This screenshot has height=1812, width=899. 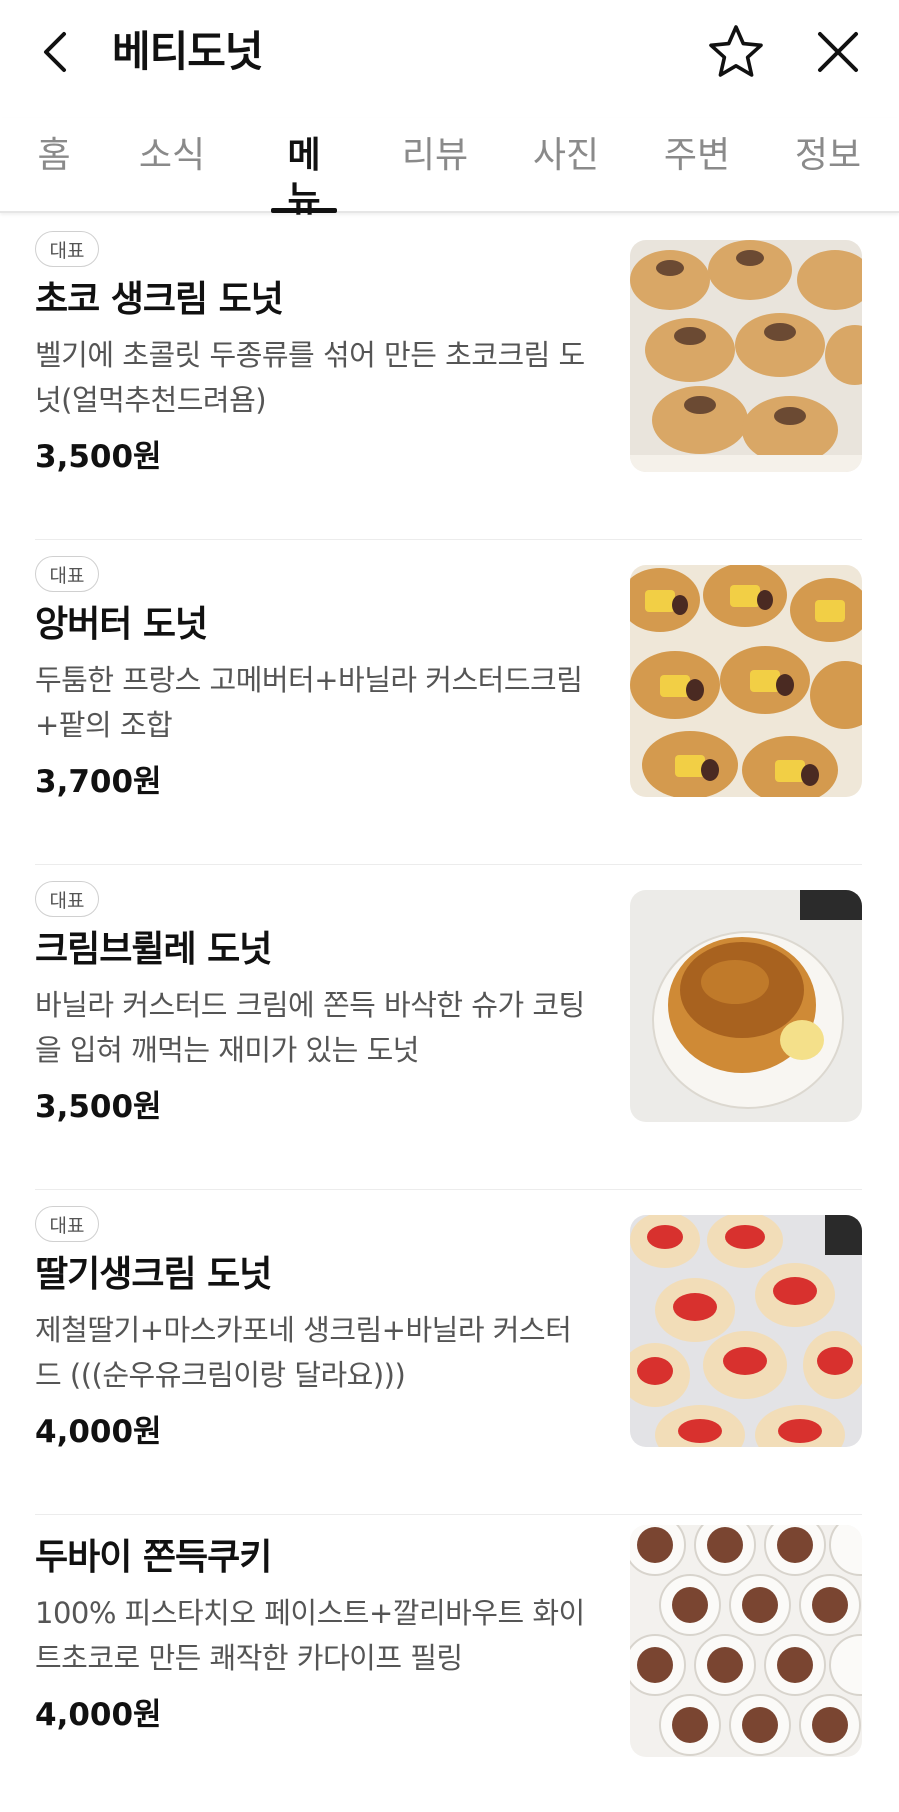 What do you see at coordinates (309, 702) in the screenshot?
I see `menu-item-description: 두툼한 프랑스 고메버터+바닐라 커스터드크림+팥의 조합` at bounding box center [309, 702].